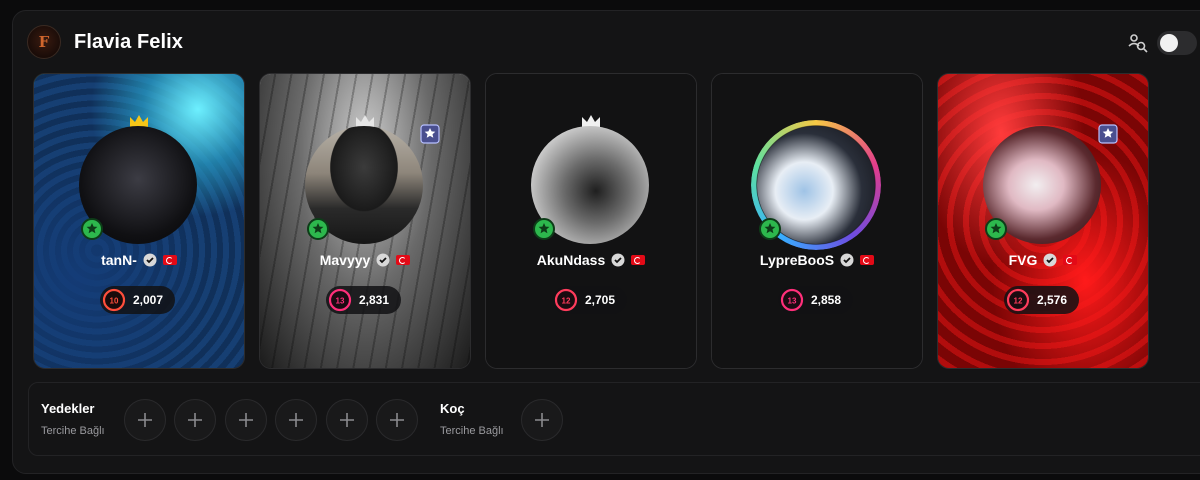 This screenshot has height=480, width=1200. I want to click on visibility-toggle, so click(1177, 43).